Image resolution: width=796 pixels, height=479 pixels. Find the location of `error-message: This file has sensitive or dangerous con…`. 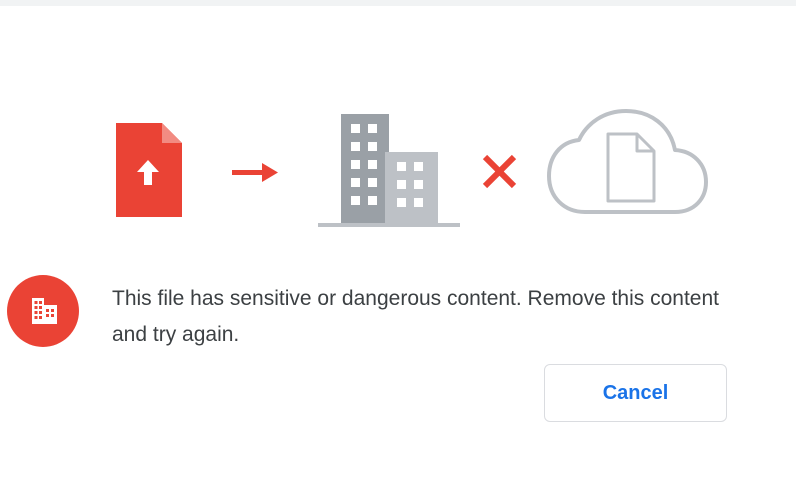

error-message: This file has sensitive or dangerous con… is located at coordinates (415, 316).